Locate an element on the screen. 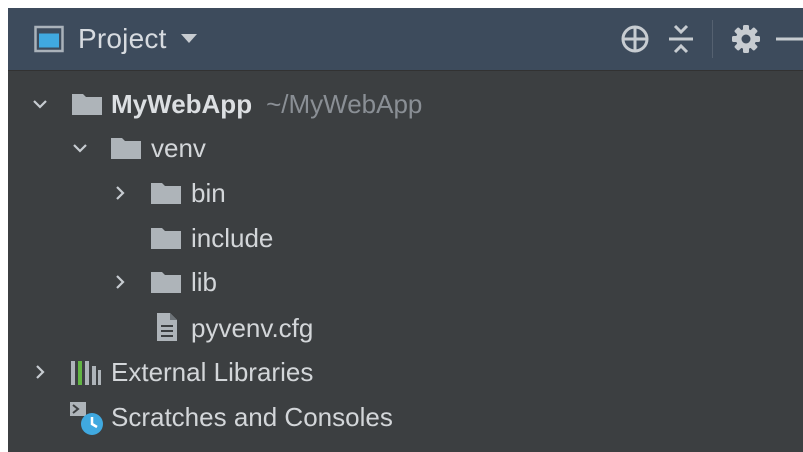 The height and width of the screenshot is (452, 803). tree-node-root: MyWebApp ~/MyWebApp is located at coordinates (405, 104).